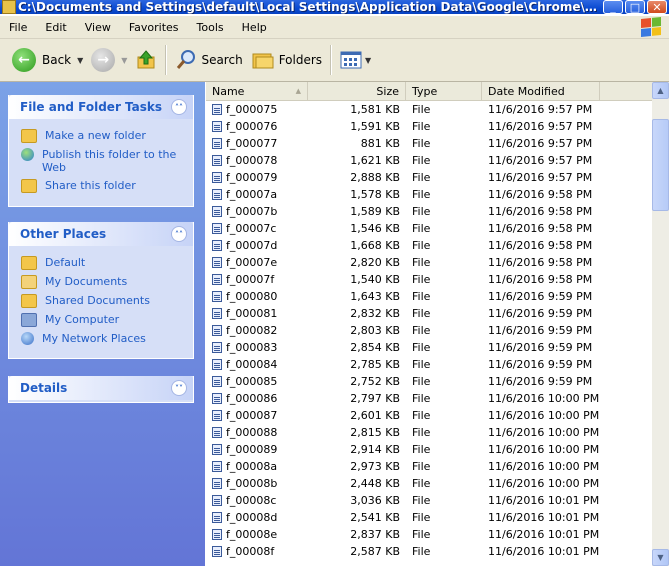 This screenshot has height=566, width=669. I want to click on column-header-type: Type, so click(444, 91).